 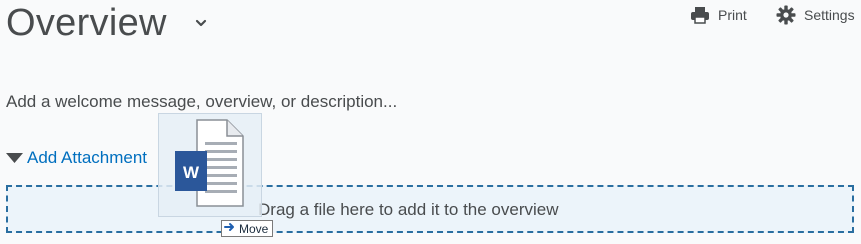 I want to click on title-chevron-down-icon, so click(x=201, y=22).